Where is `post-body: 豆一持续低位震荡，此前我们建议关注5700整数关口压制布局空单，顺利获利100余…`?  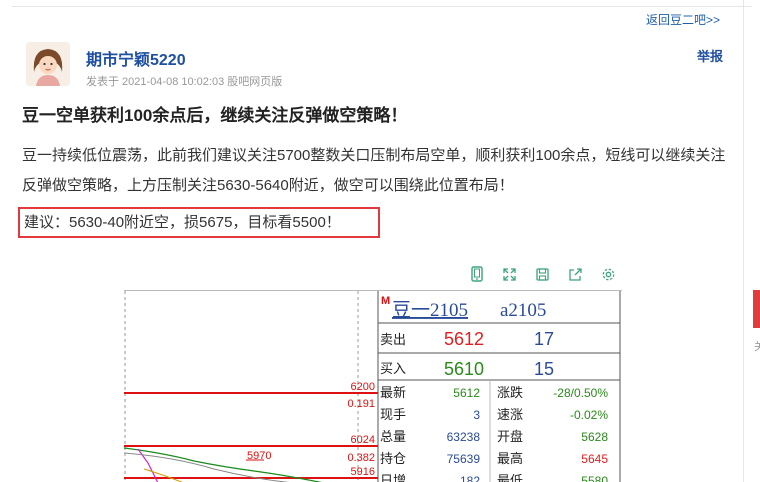
post-body: 豆一持续低位震荡，此前我们建议关注5700整数关口压制布局空单，顺利获利100余… is located at coordinates (374, 170).